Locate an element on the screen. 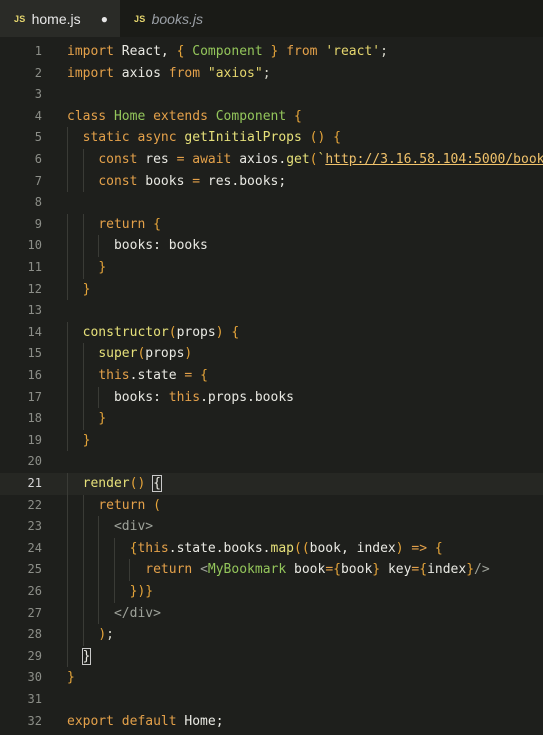  code-text: import axios from "axios"; is located at coordinates (169, 74).